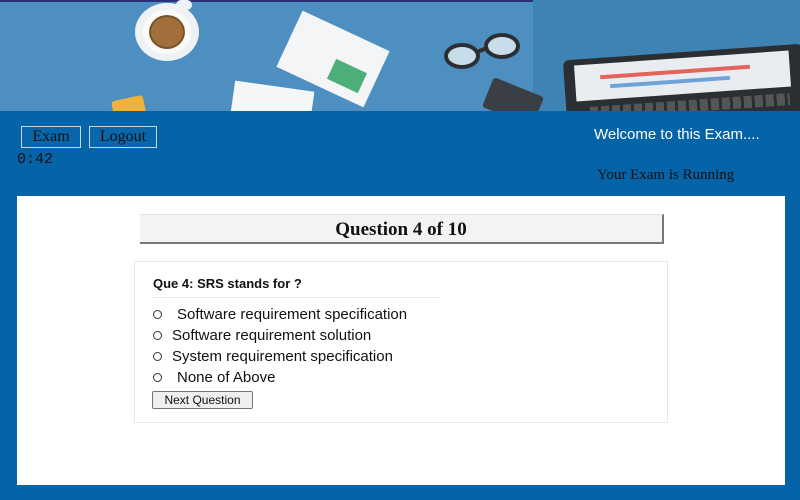 This screenshot has height=500, width=800. I want to click on exam-status-text: Your Exam is Running, so click(666, 175).